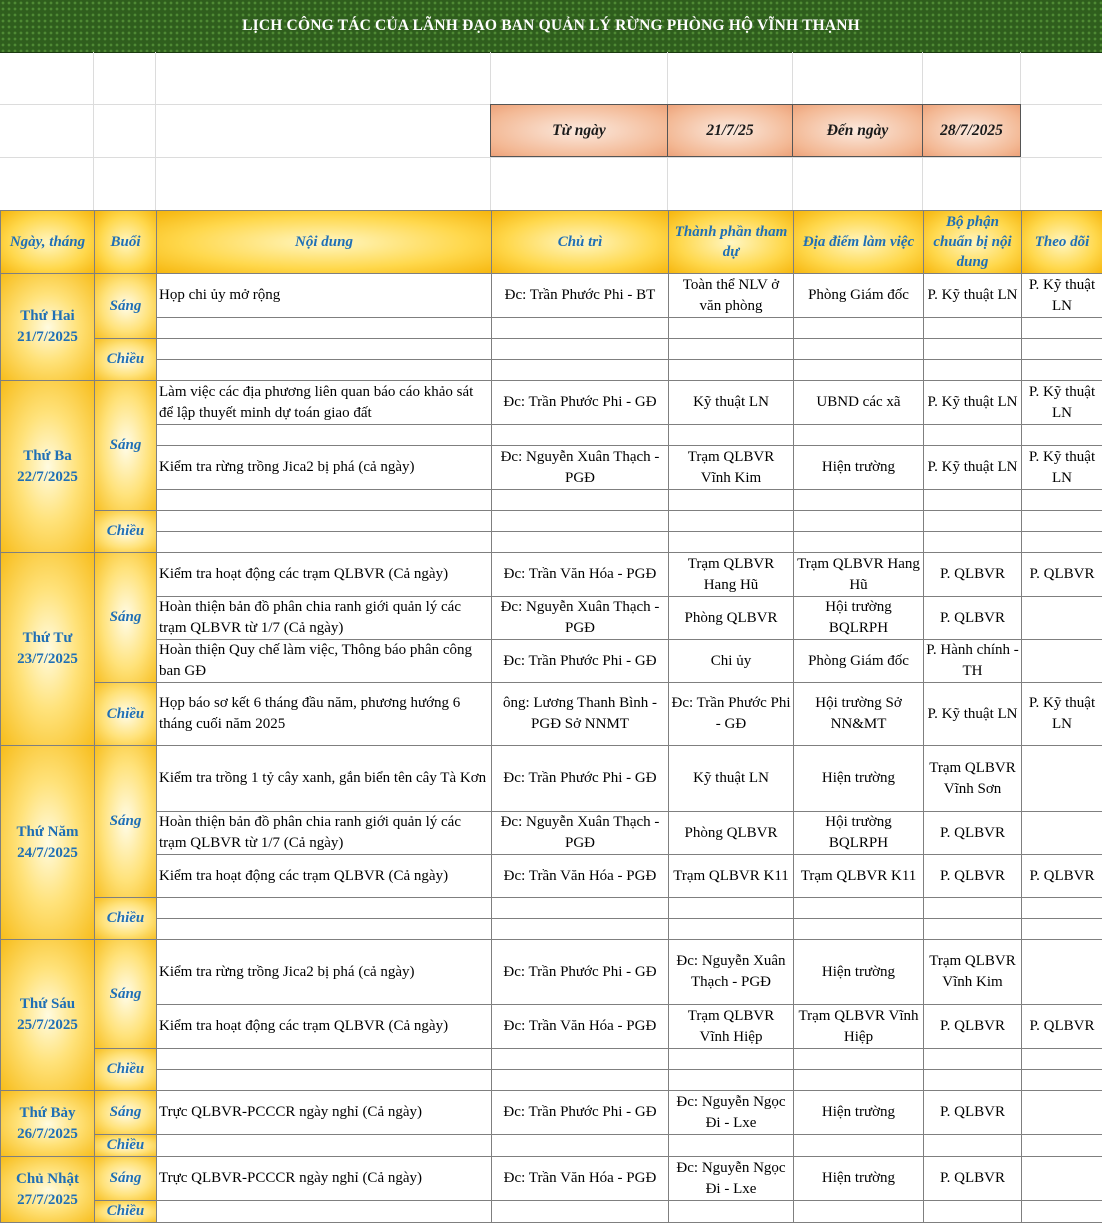 The image size is (1102, 1223). I want to click on chair-cell: Đc: Trần Văn Hóa - PGĐ, so click(580, 1027).